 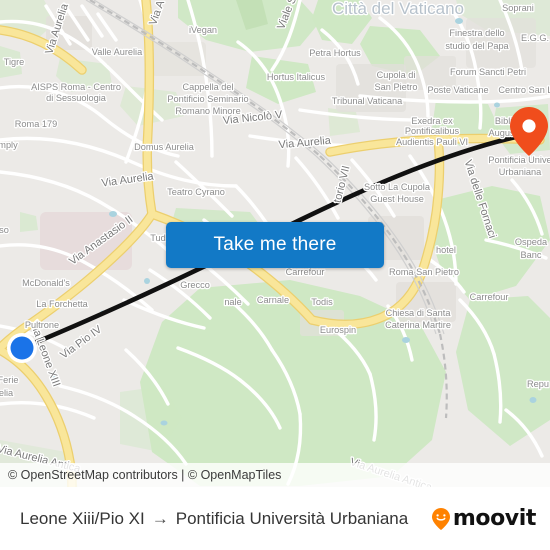 What do you see at coordinates (207, 87) in the screenshot?
I see `poi-label: Cappella del` at bounding box center [207, 87].